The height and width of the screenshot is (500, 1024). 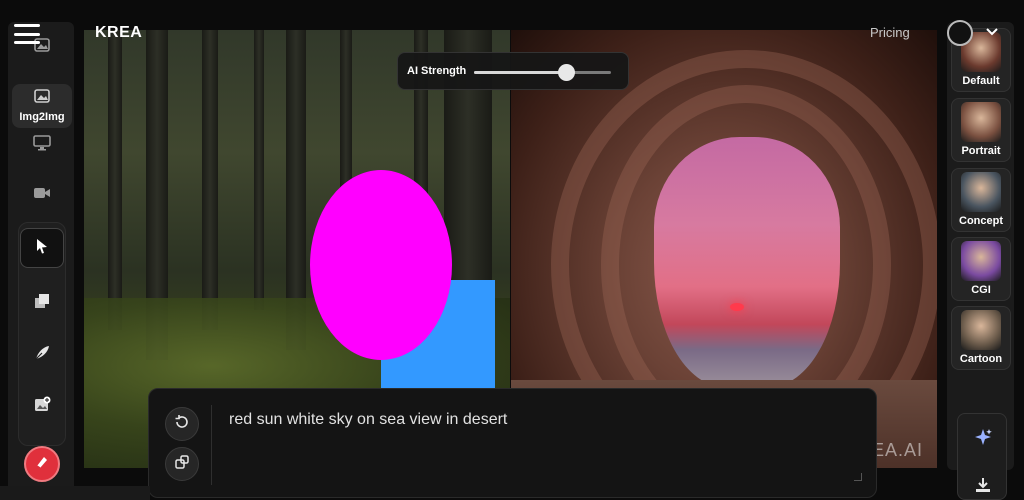 I want to click on ai-strength-control: AI Strength, so click(x=513, y=71).